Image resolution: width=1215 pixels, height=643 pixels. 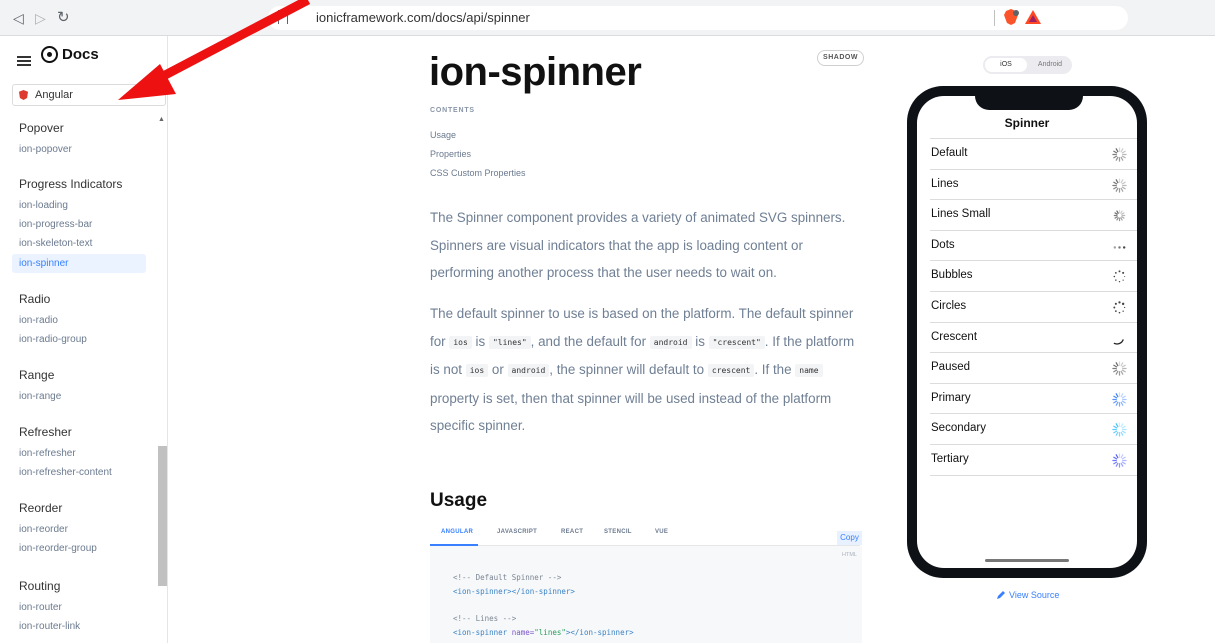 I want to click on code-language-label: HTML, so click(x=849, y=555).